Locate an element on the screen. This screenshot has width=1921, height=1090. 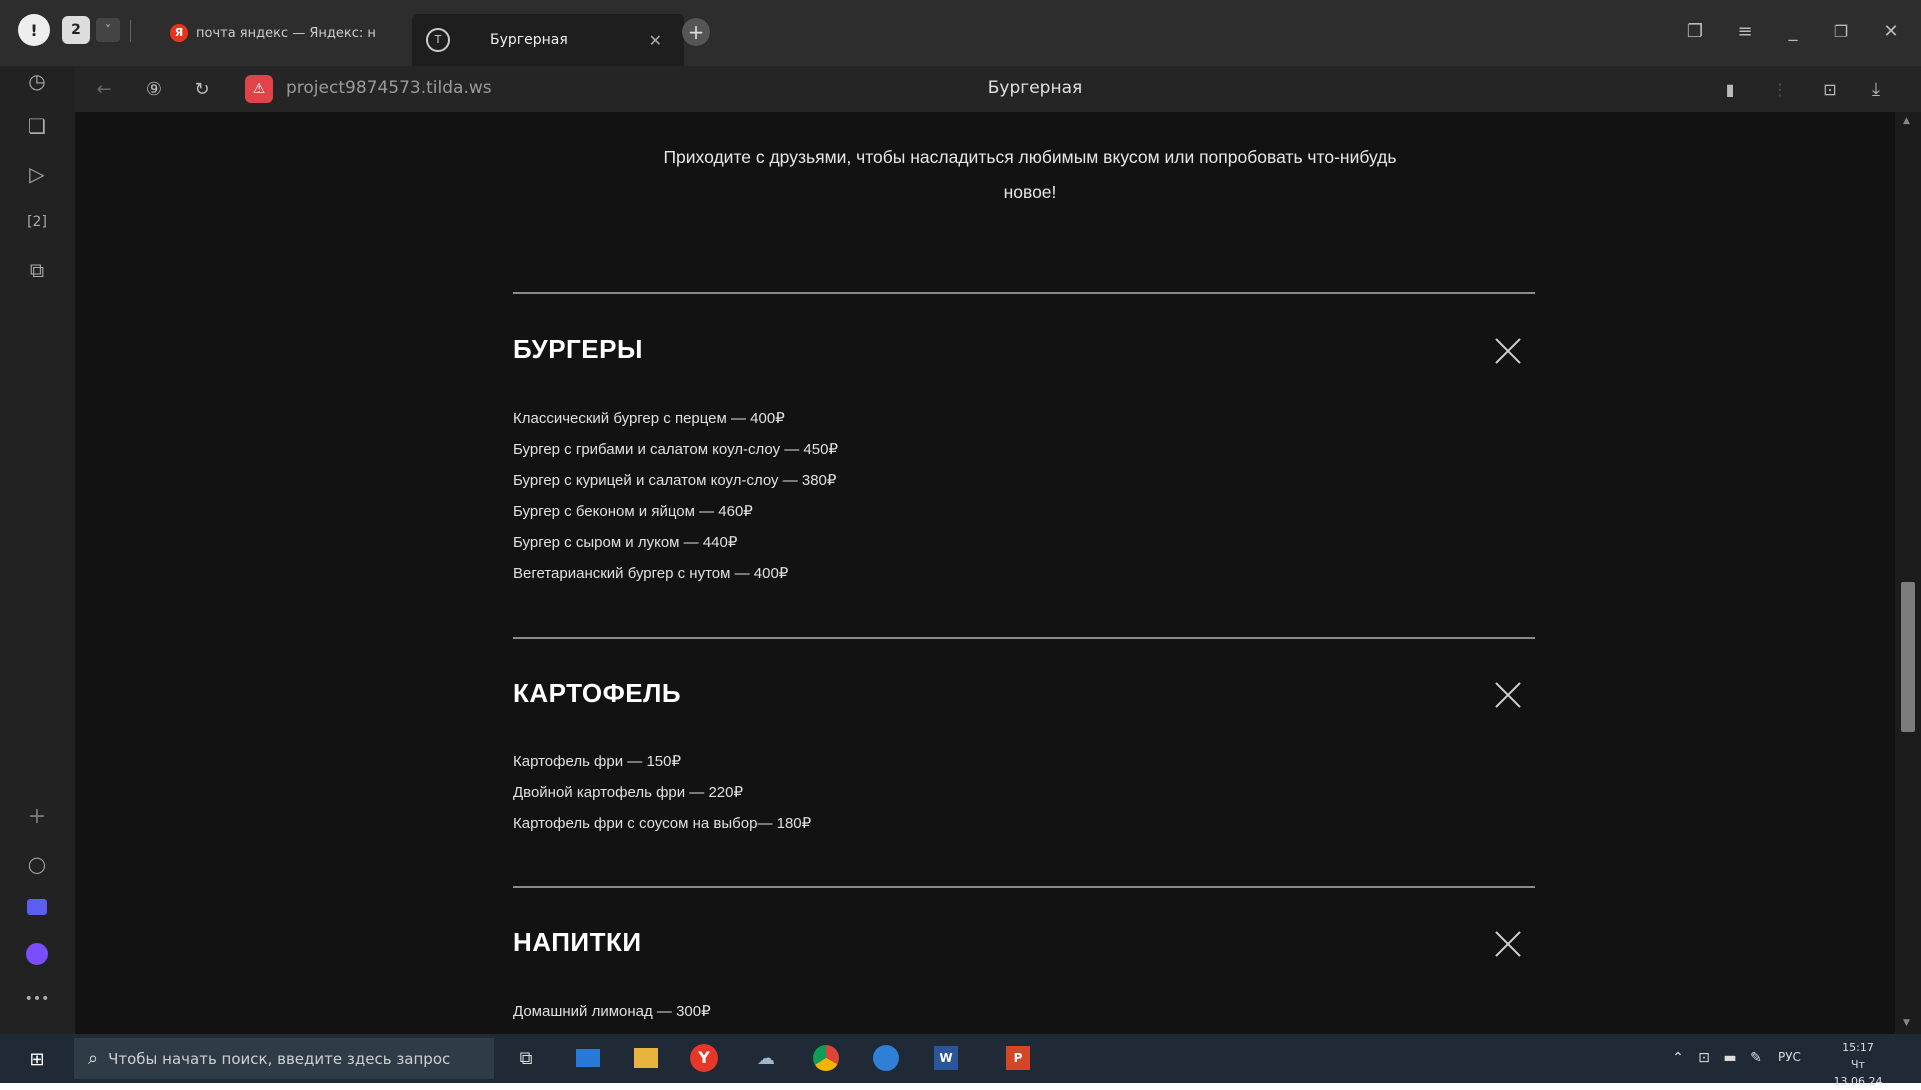
history-clock-icon: ◷ is located at coordinates (37, 81).